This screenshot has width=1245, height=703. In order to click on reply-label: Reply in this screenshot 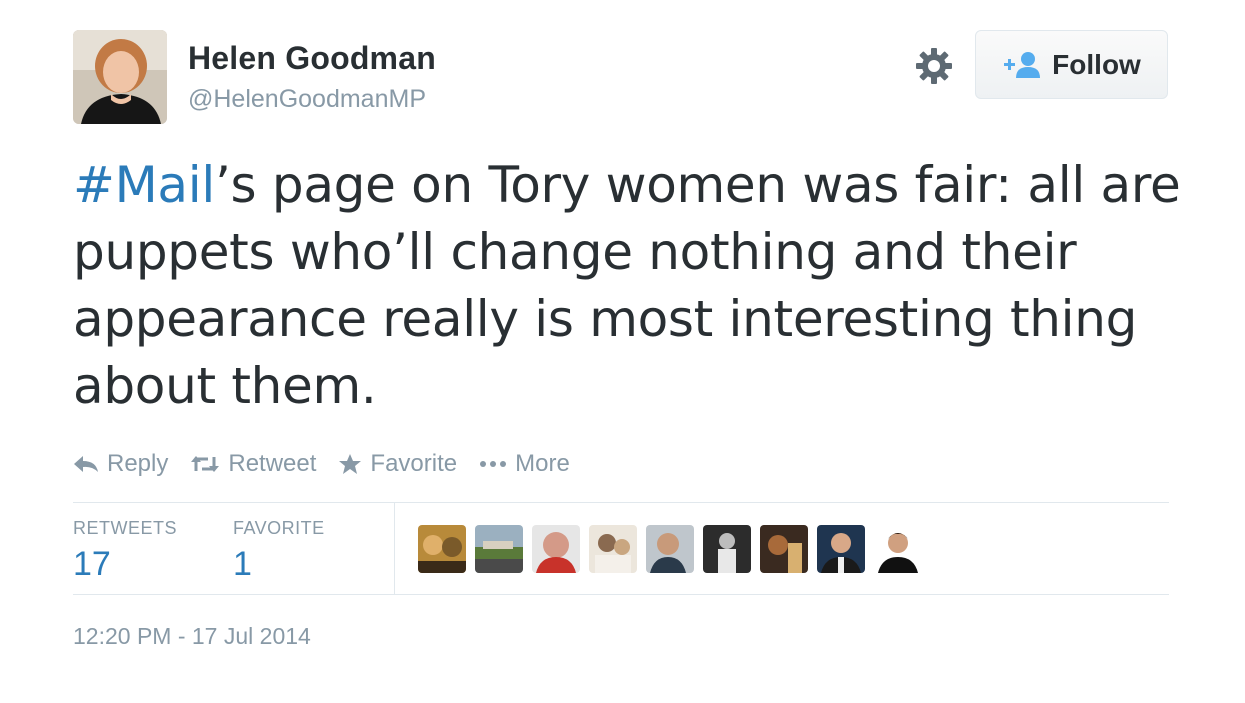, I will do `click(138, 463)`.